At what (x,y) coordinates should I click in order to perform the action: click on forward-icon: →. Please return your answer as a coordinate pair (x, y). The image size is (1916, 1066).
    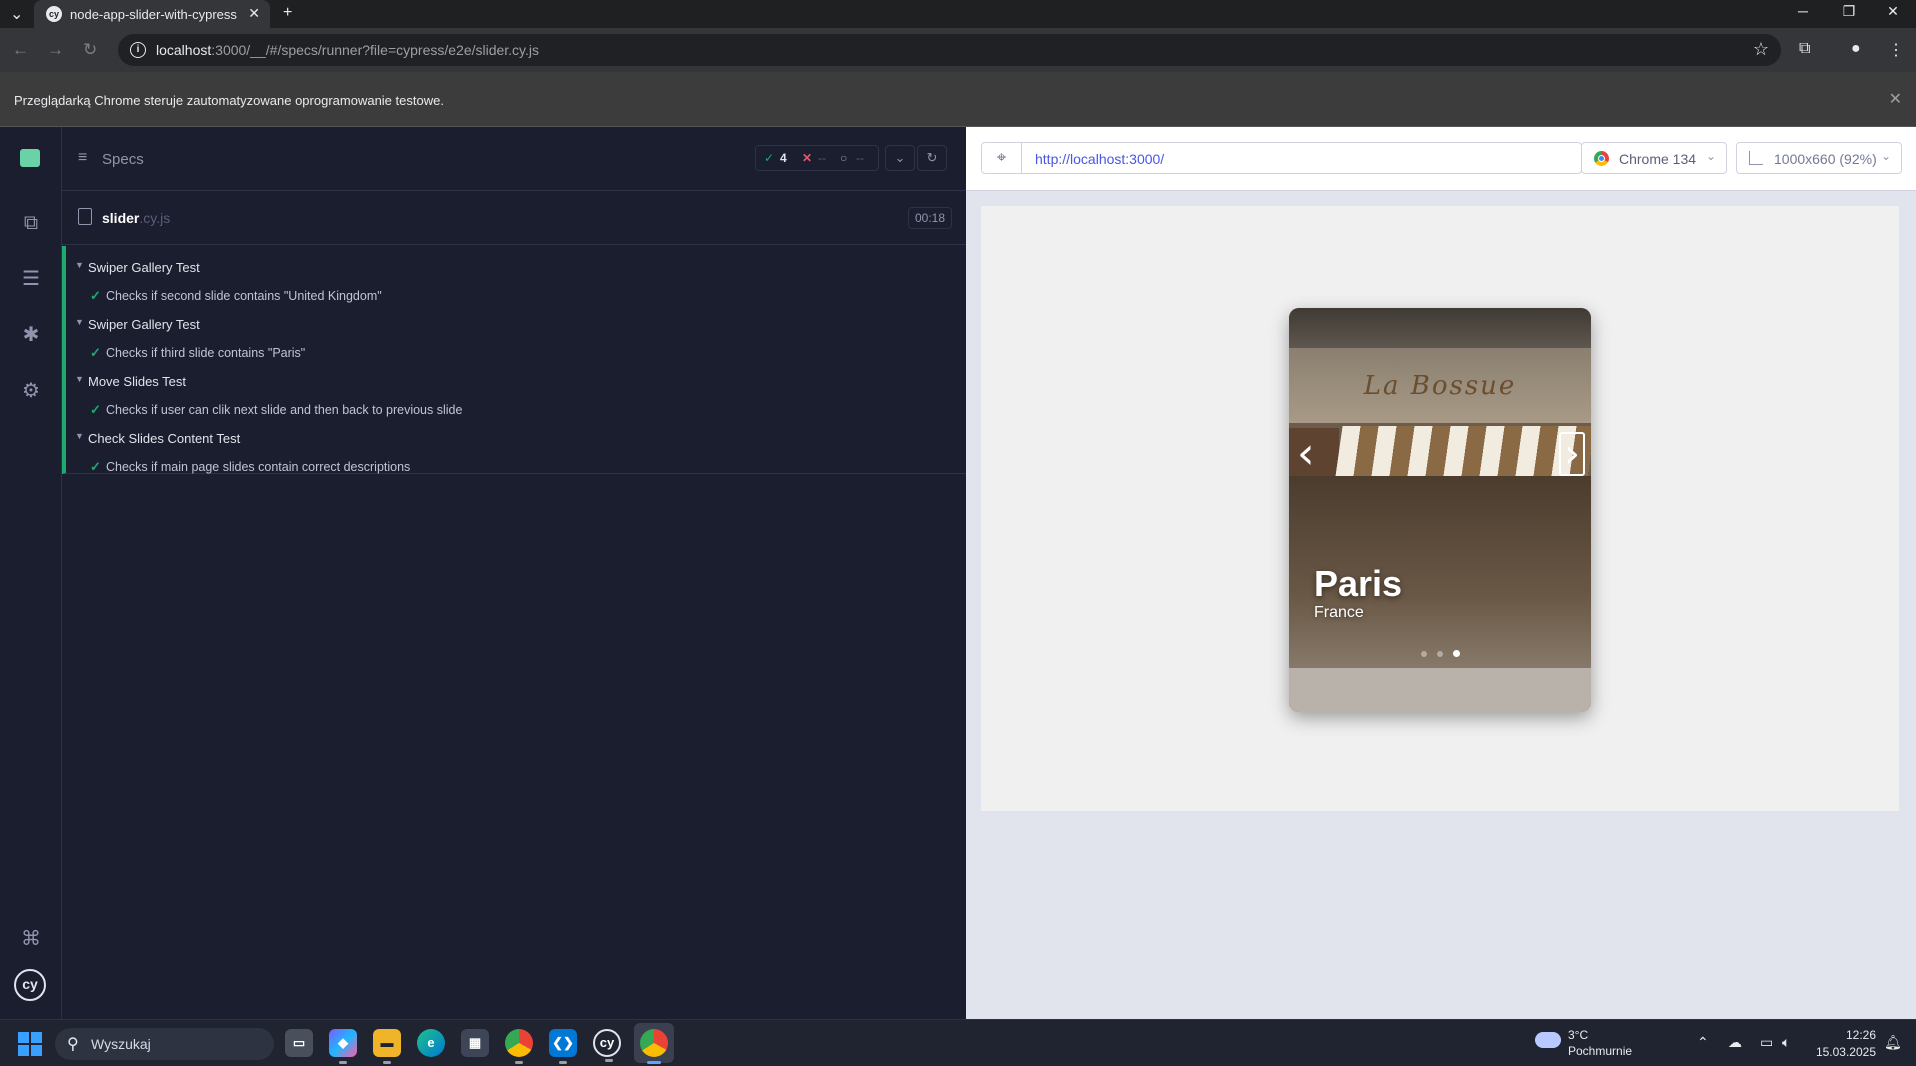
    Looking at the image, I should click on (55, 50).